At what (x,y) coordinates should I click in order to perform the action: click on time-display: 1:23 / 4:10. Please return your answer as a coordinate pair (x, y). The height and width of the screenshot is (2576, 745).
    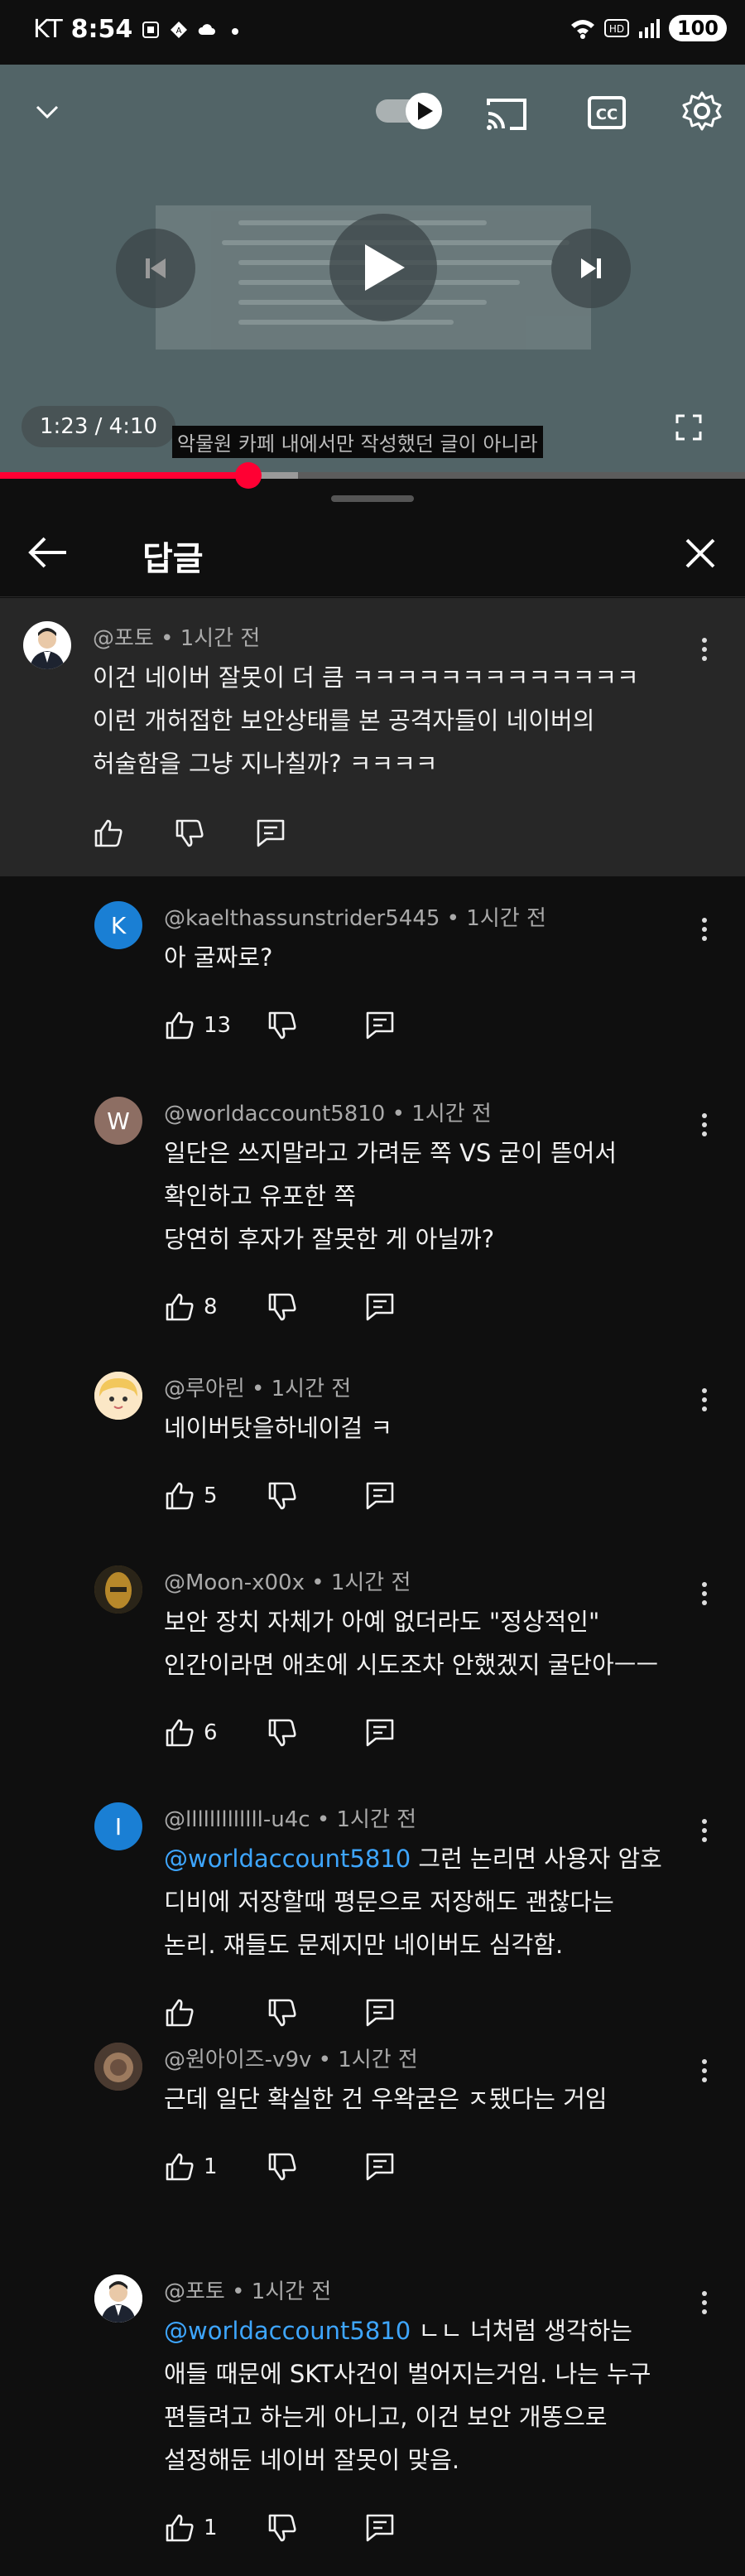
    Looking at the image, I should click on (99, 427).